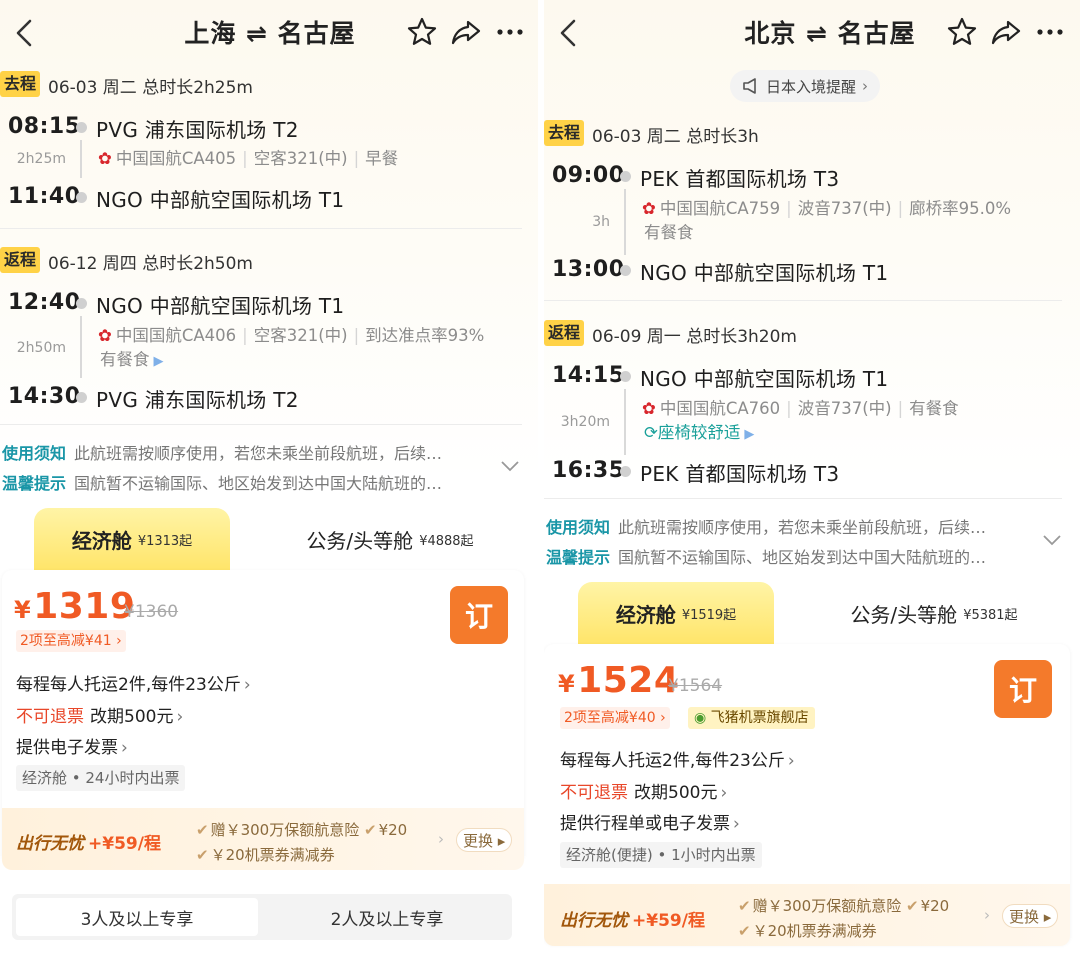  I want to click on outbound-date-duration: 06-03 周二 总时长2h25m, so click(150, 88).